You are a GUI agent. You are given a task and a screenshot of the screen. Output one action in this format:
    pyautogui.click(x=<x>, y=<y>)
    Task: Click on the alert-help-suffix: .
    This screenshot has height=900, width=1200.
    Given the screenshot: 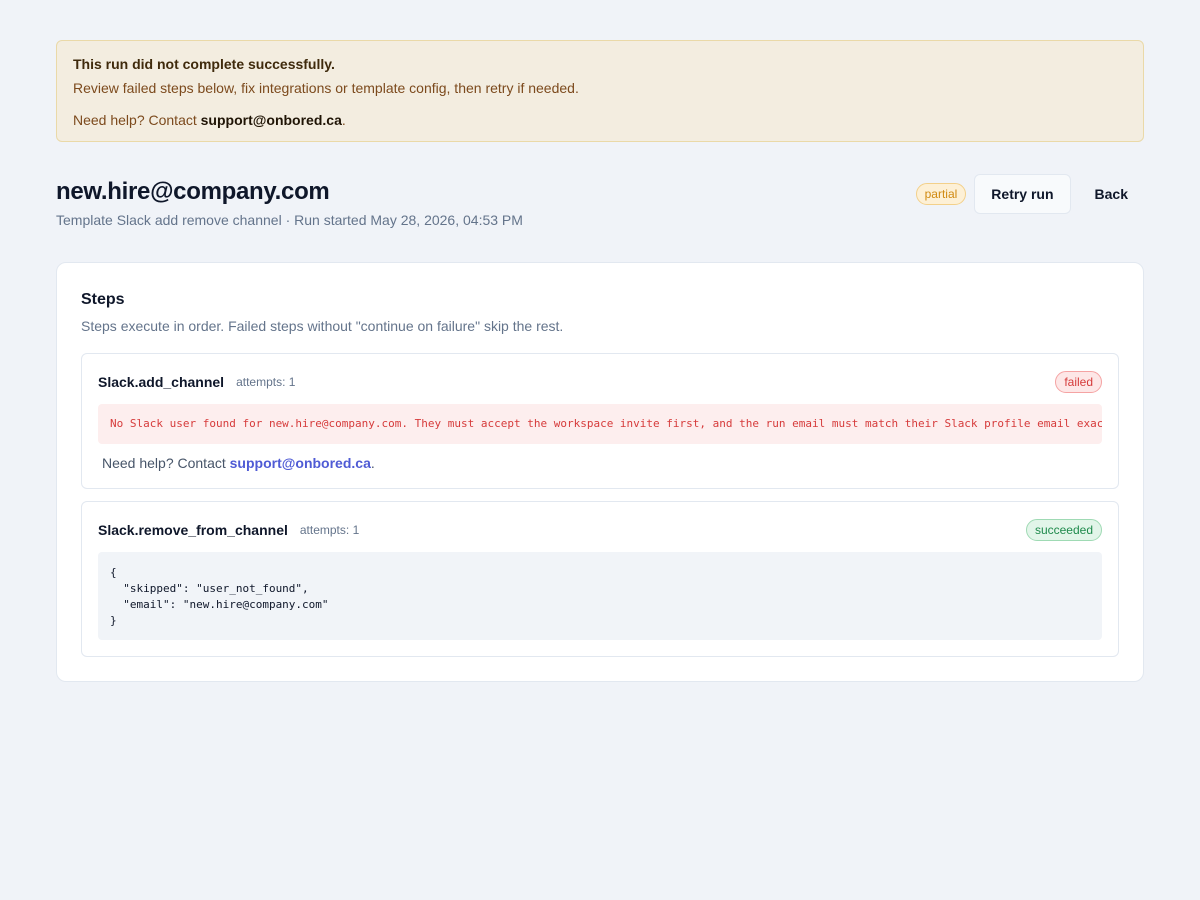 What is the action you would take?
    pyautogui.click(x=343, y=120)
    